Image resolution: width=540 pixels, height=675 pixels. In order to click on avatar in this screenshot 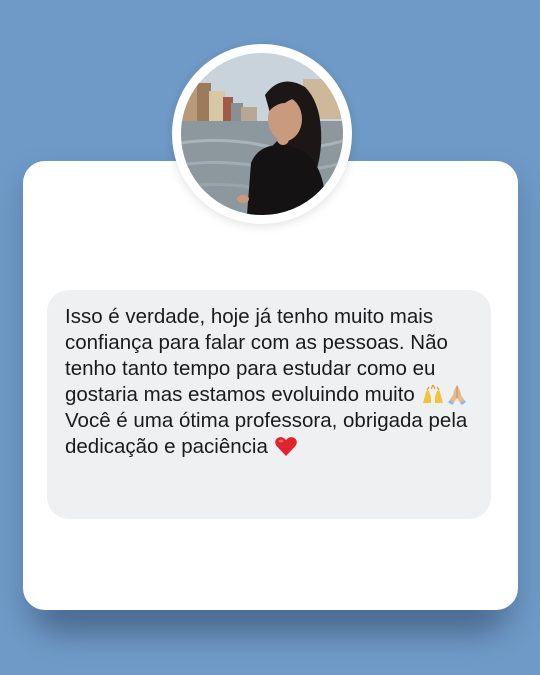, I will do `click(262, 134)`.